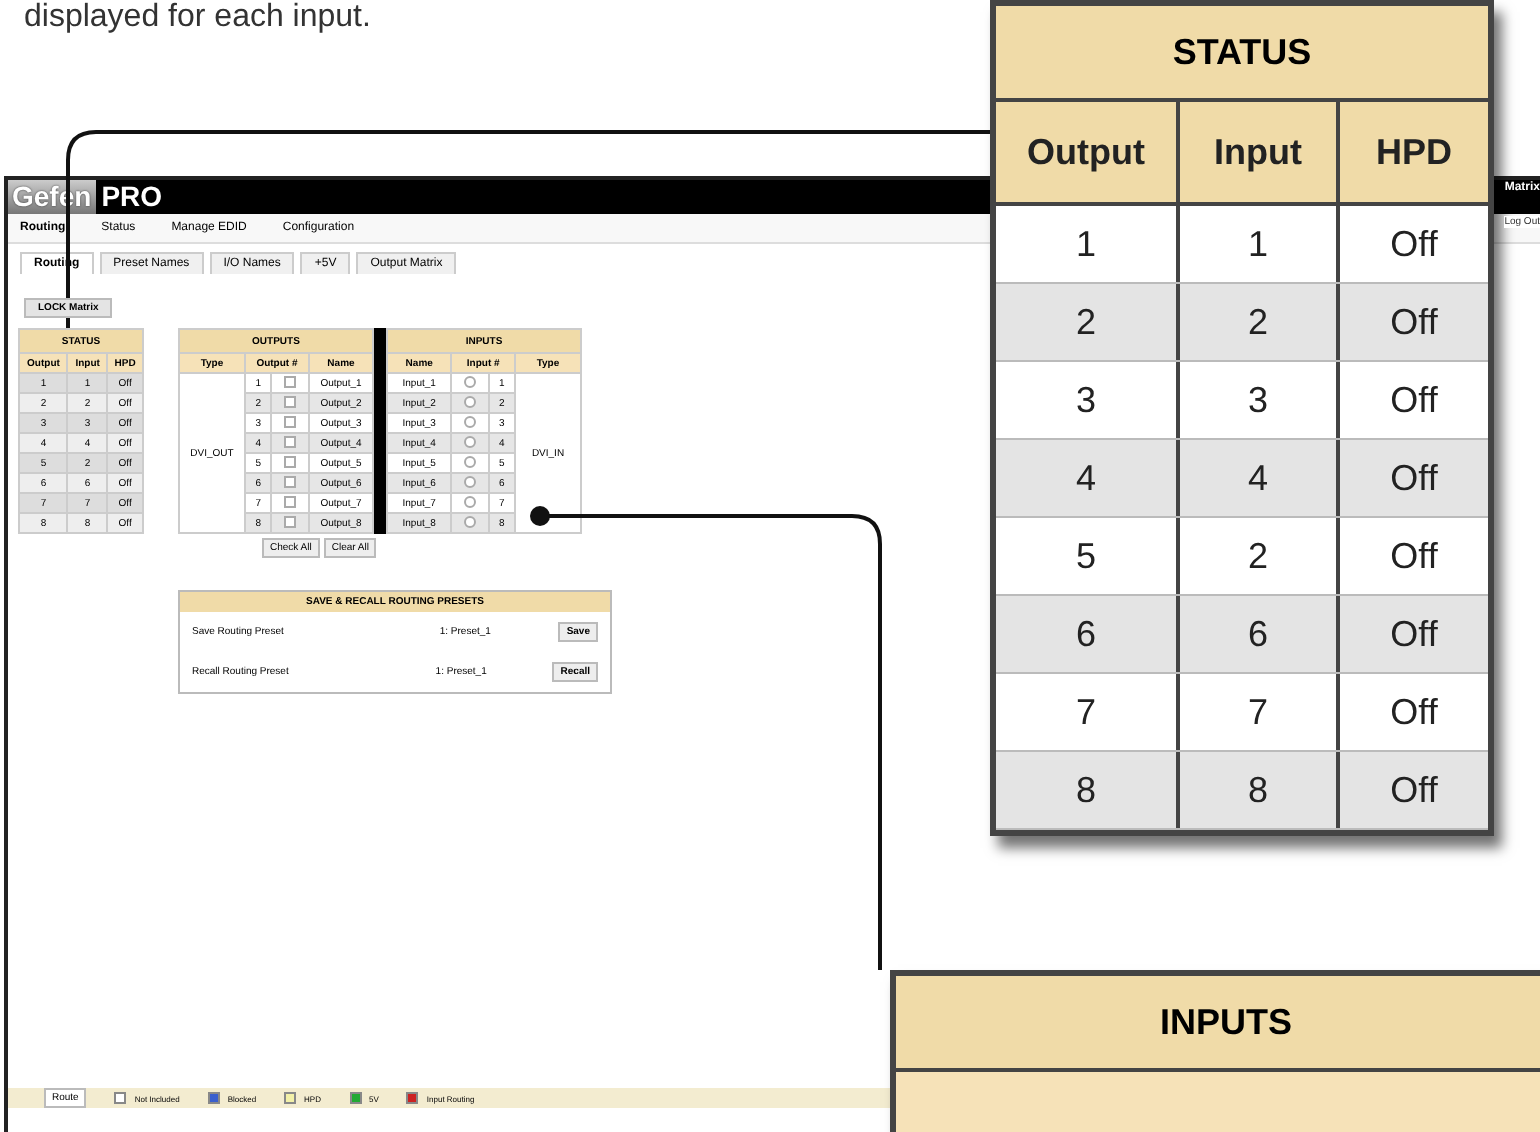 Image resolution: width=1540 pixels, height=1132 pixels. I want to click on column-header: HPD, so click(1413, 152).